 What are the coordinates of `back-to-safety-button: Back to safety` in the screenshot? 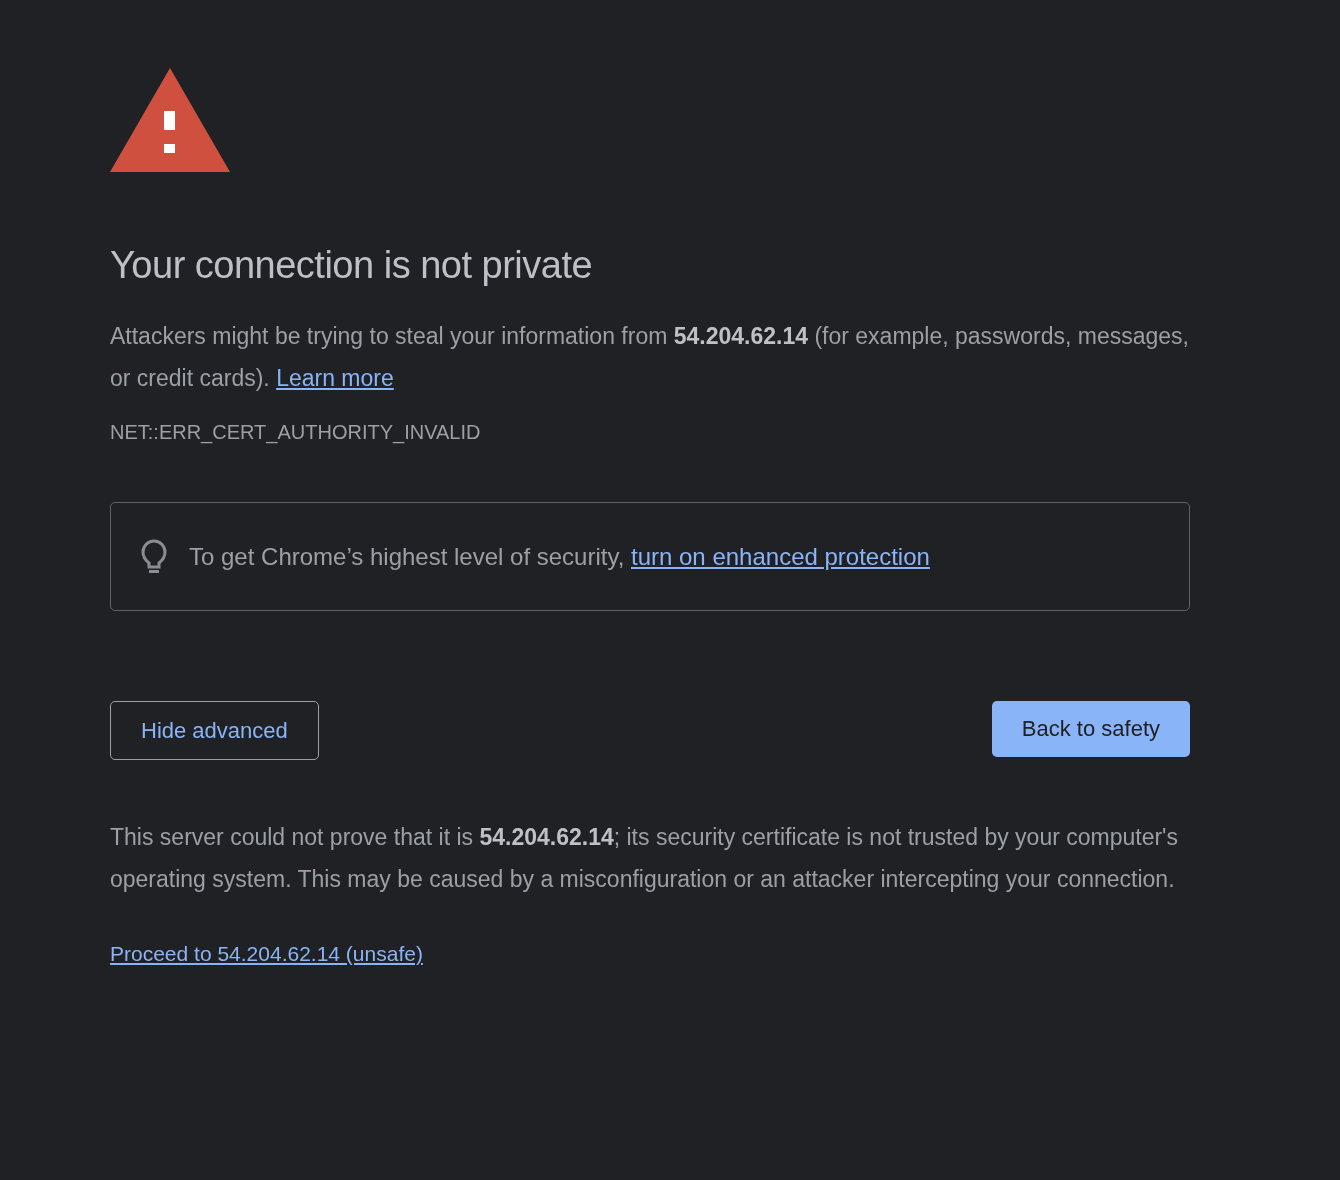 It's located at (1090, 729).